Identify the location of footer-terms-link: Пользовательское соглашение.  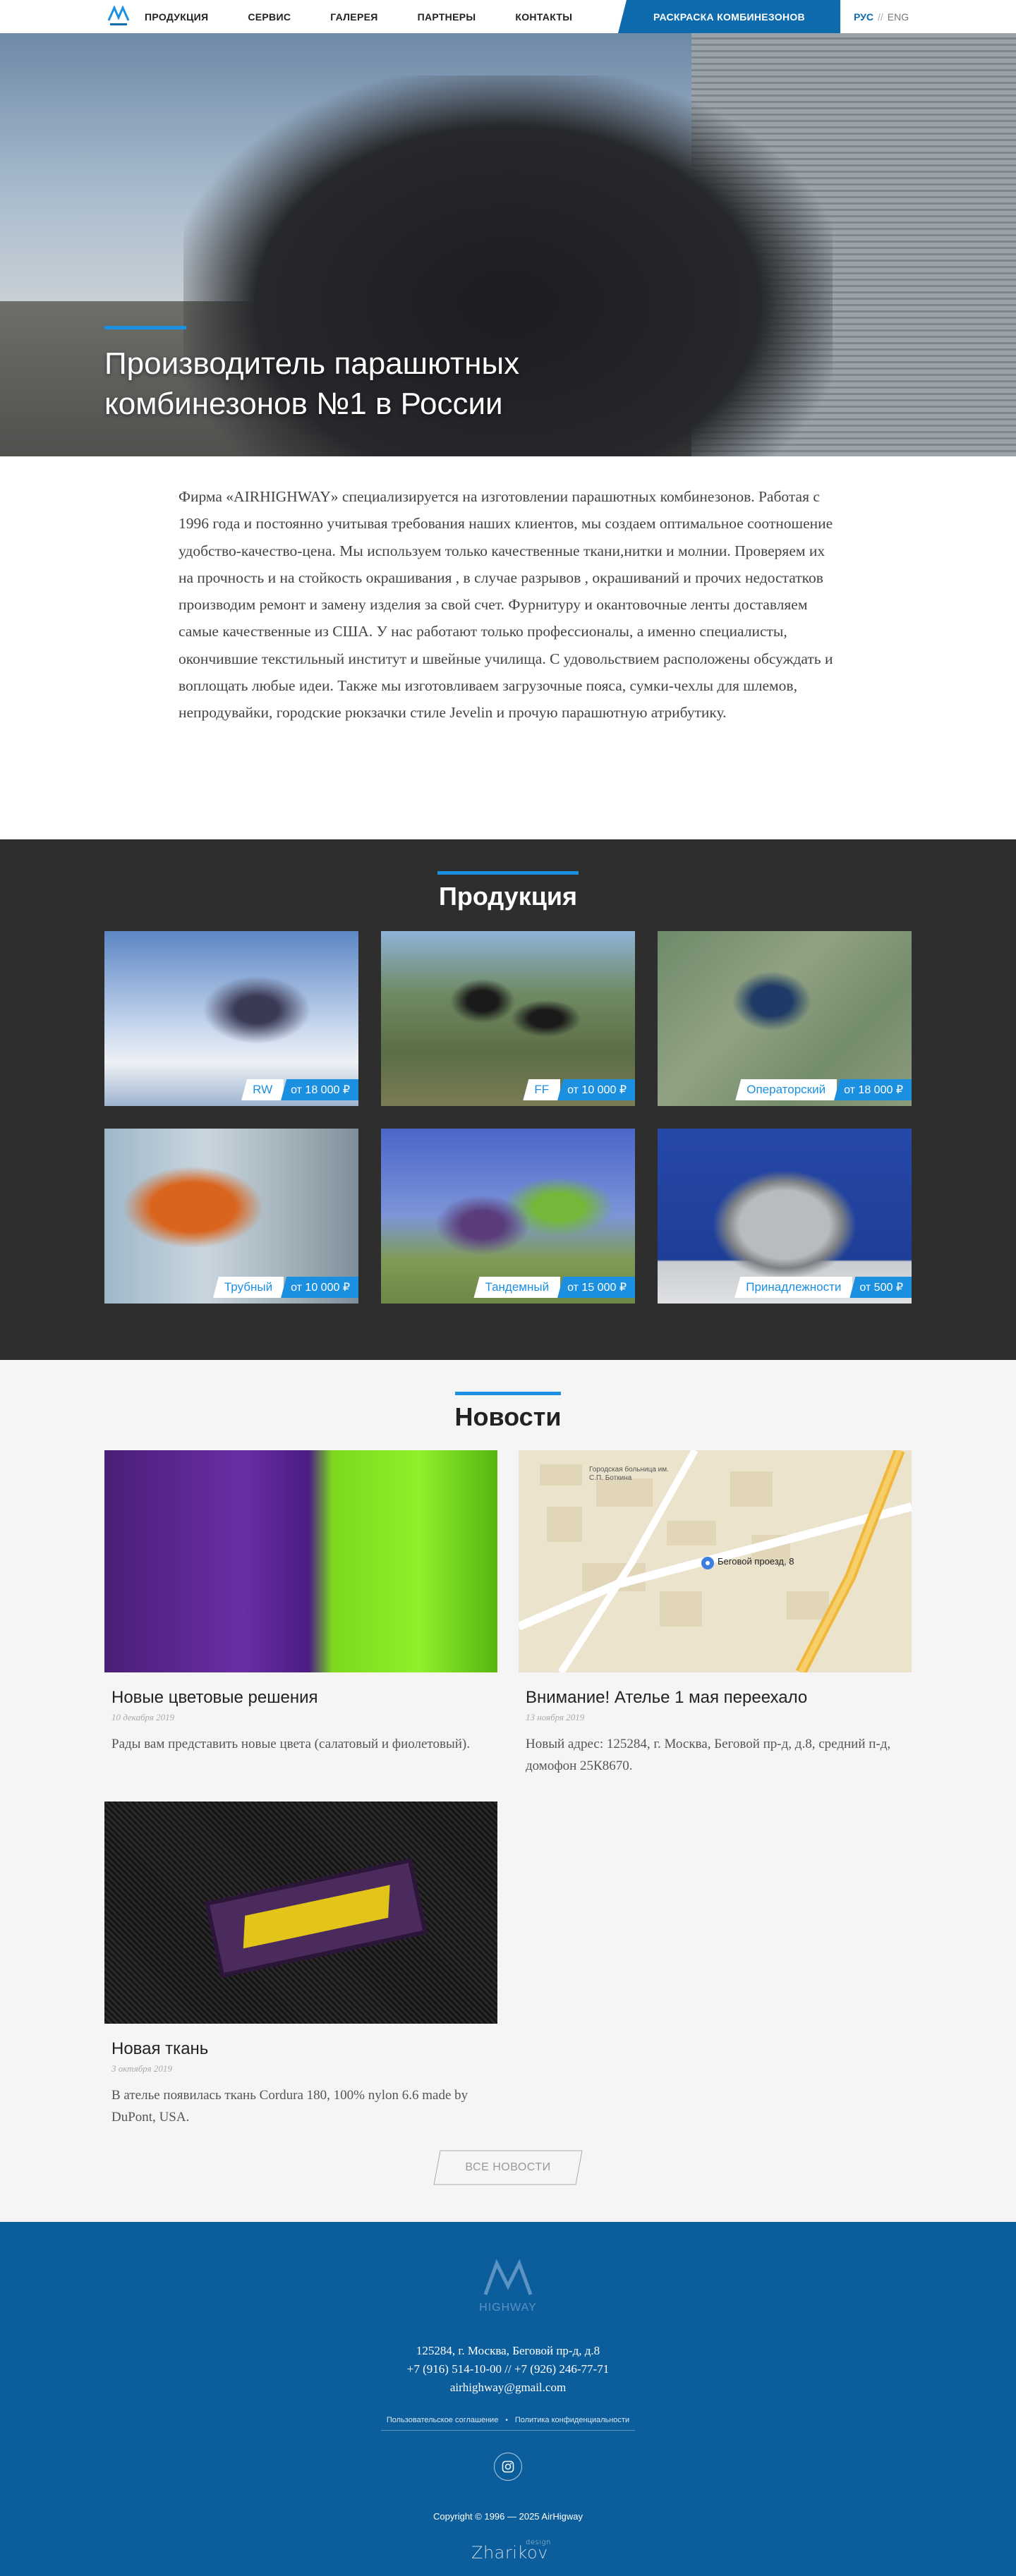
(442, 2420).